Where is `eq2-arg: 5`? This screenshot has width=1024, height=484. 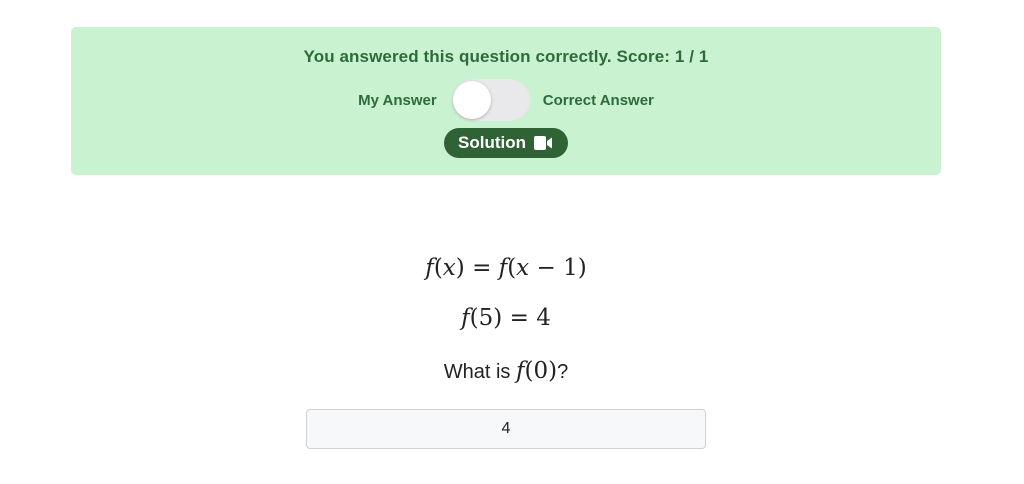 eq2-arg: 5 is located at coordinates (486, 318).